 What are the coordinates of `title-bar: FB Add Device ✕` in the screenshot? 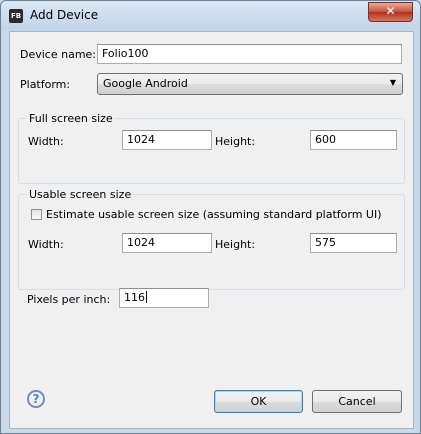 It's located at (210, 16).